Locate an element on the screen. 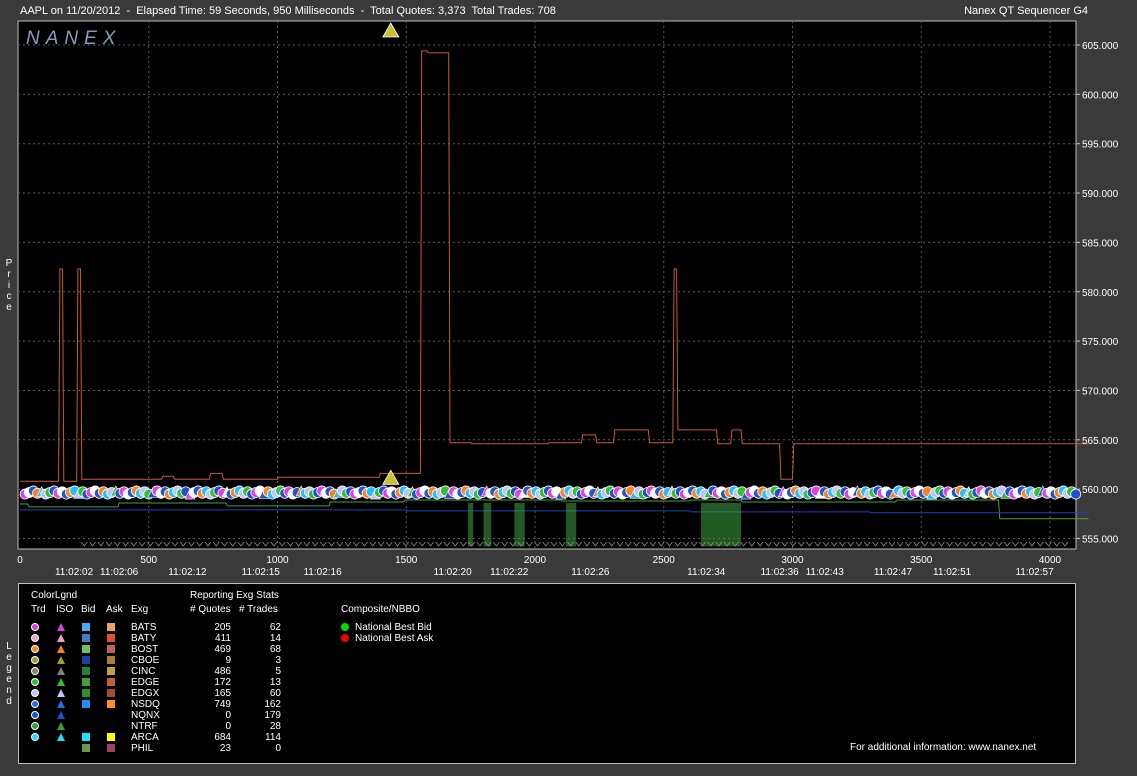 The image size is (1137, 776). trades-column-header: # Trades is located at coordinates (258, 609).